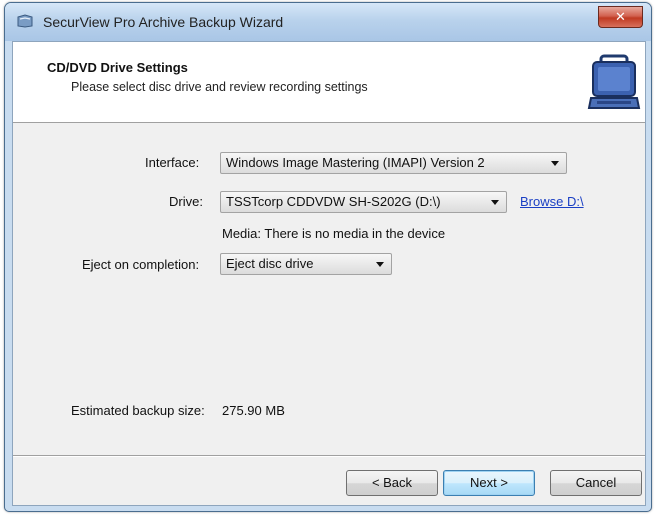  Describe the element at coordinates (392, 483) in the screenshot. I see `back-button: < Back` at that location.